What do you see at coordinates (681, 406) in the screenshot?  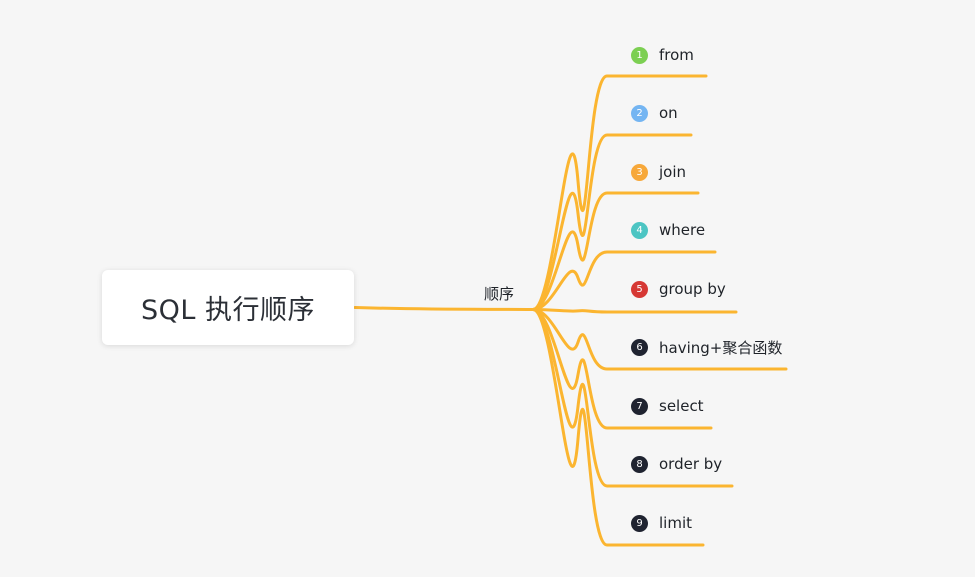 I see `step-label: select` at bounding box center [681, 406].